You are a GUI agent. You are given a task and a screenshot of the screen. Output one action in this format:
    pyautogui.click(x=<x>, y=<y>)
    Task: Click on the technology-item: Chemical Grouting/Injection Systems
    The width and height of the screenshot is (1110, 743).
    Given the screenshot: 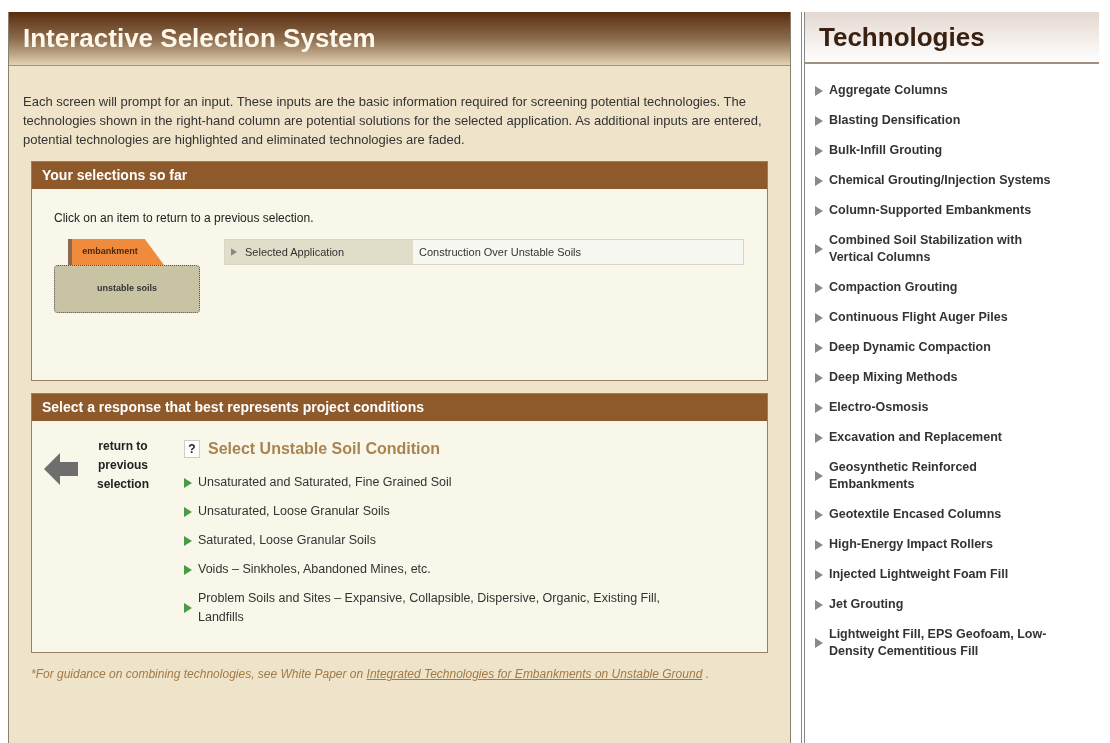 What is the action you would take?
    pyautogui.click(x=939, y=180)
    